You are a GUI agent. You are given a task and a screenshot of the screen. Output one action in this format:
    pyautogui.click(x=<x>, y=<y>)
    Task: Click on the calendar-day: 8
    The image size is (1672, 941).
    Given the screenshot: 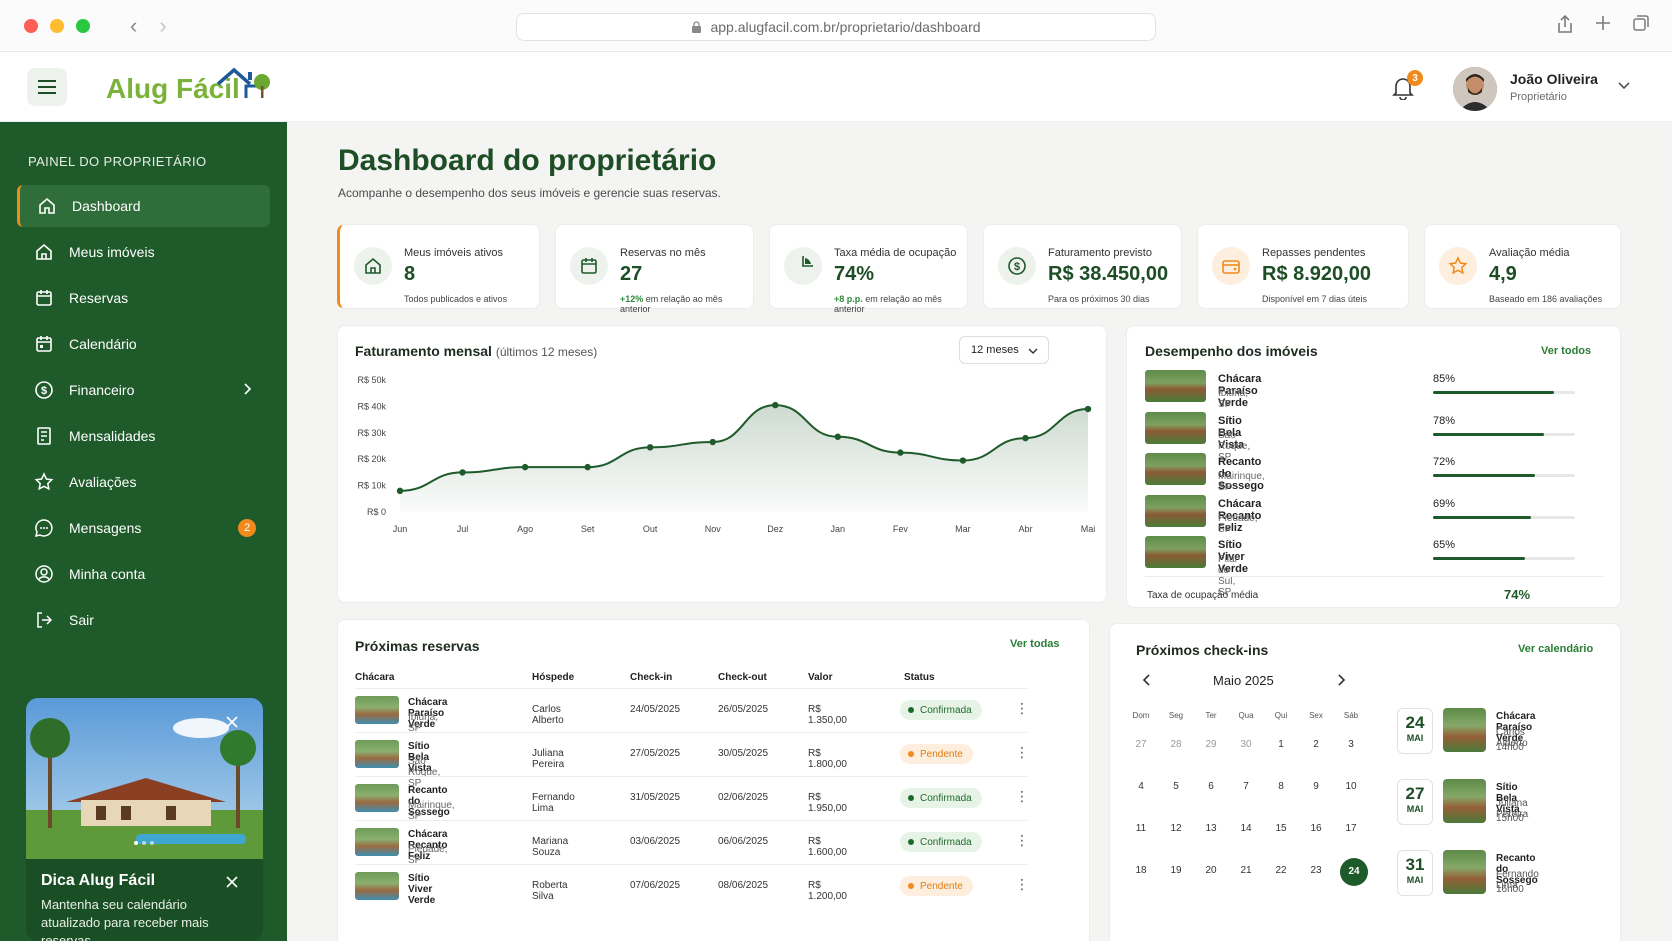 What is the action you would take?
    pyautogui.click(x=1281, y=786)
    